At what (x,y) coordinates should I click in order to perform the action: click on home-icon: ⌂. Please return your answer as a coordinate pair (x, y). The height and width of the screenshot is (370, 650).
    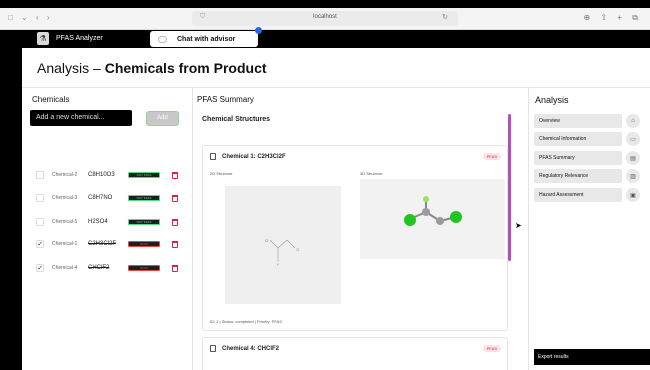
    Looking at the image, I should click on (633, 121).